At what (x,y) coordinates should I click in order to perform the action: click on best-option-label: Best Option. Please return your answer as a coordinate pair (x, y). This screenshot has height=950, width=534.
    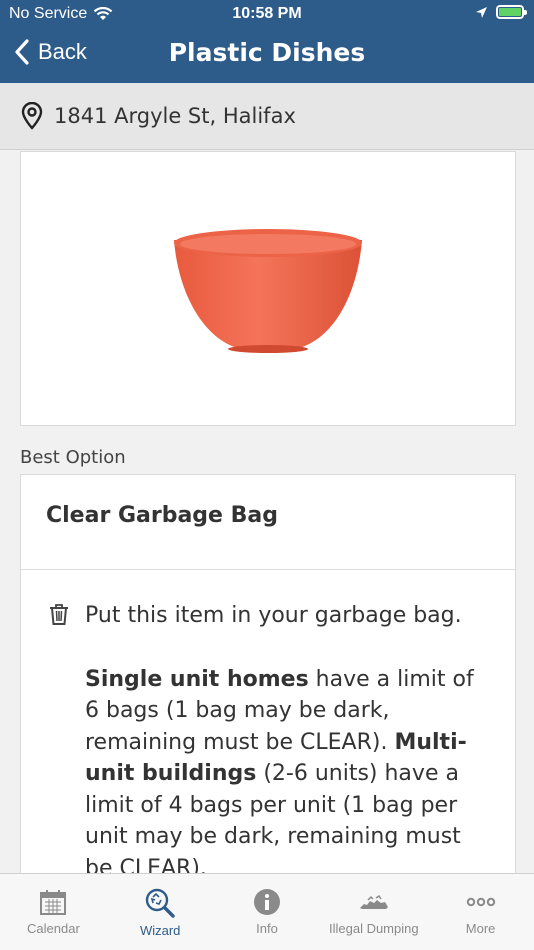
    Looking at the image, I should click on (73, 457).